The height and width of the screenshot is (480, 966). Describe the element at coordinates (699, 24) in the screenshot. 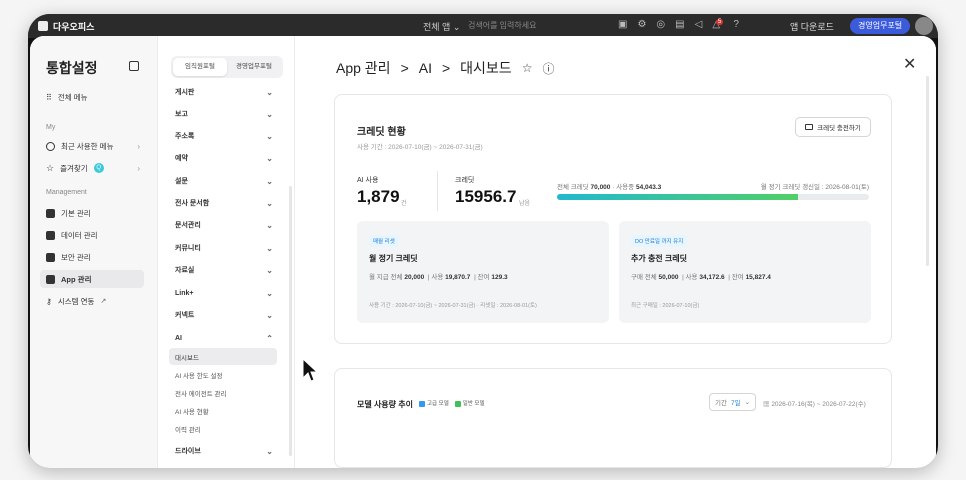

I see `speaker-icon: ◁` at that location.